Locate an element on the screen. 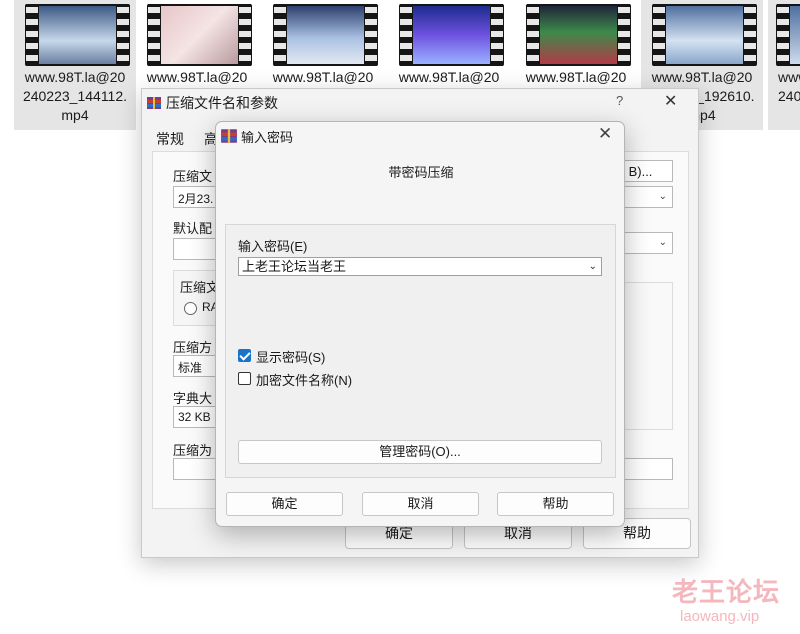  password-input: 上老王论坛当老王 ⌄ is located at coordinates (420, 266).